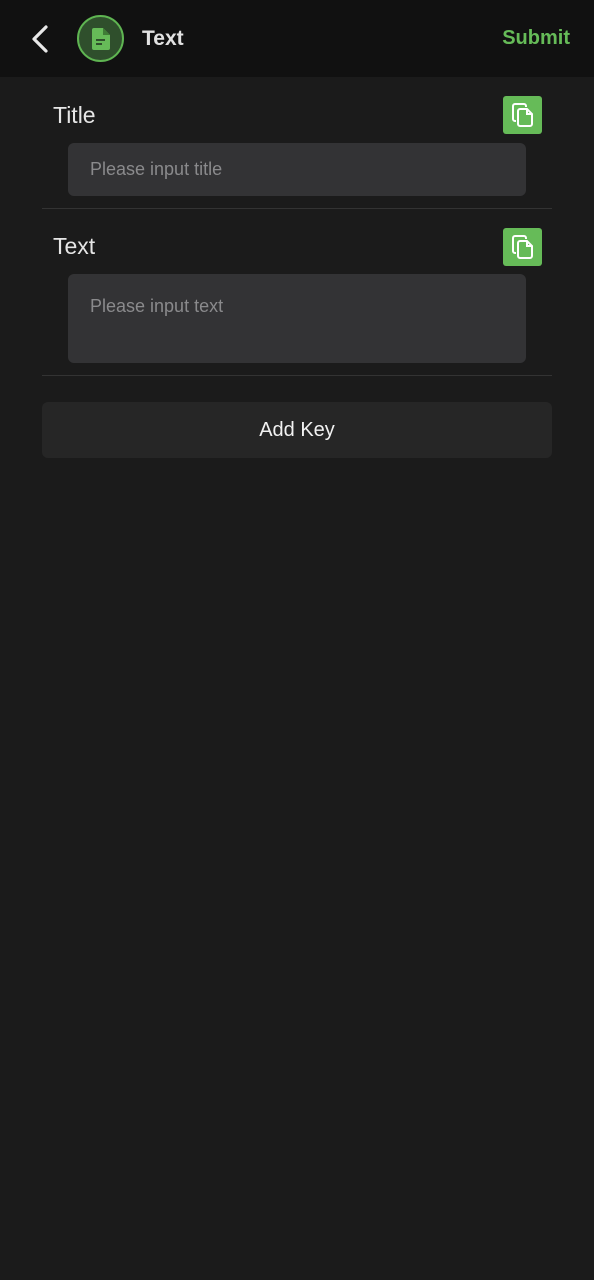  Describe the element at coordinates (297, 38) in the screenshot. I see `app-header: Text Submit` at that location.